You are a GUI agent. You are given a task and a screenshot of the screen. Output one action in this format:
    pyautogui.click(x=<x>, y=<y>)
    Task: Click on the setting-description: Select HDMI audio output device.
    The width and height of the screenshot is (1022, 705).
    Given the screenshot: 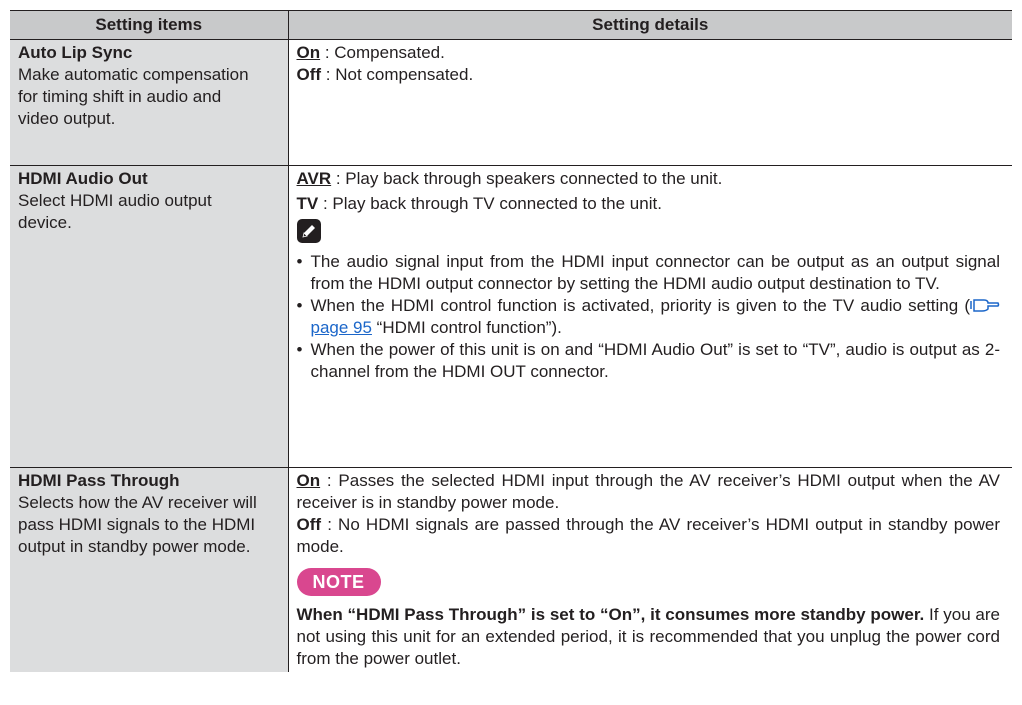 What is the action you would take?
    pyautogui.click(x=115, y=211)
    